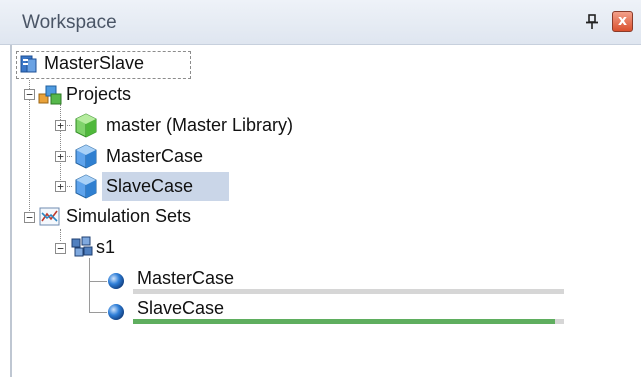 The height and width of the screenshot is (377, 641). I want to click on simulation-set-icon, so click(82, 249).